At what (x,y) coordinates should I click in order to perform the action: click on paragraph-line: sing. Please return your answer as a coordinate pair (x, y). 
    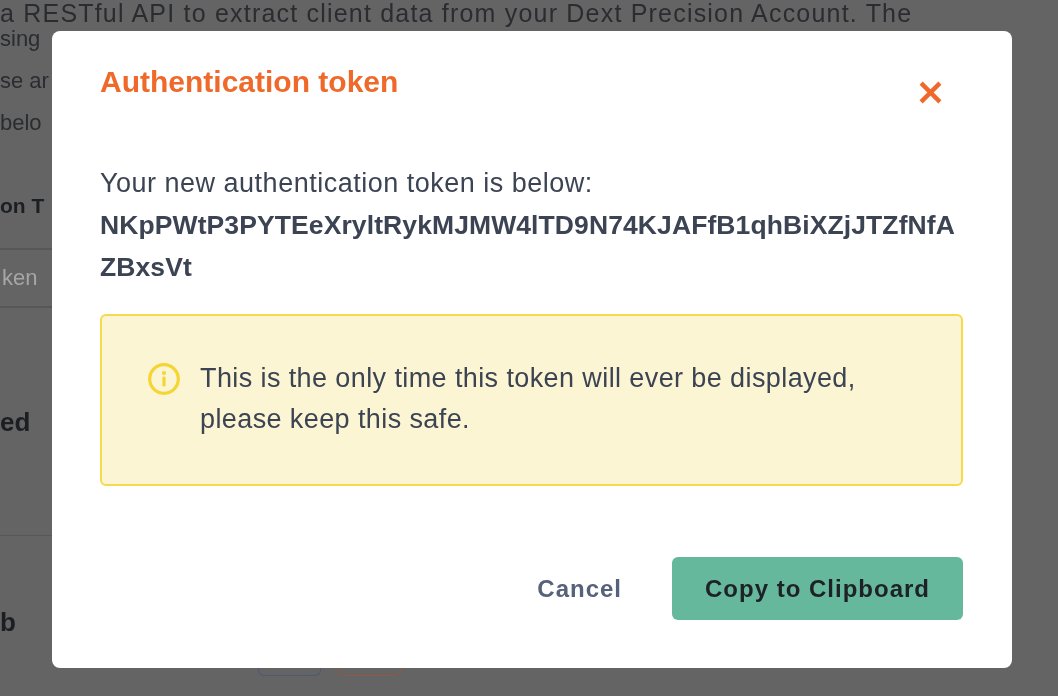
    Looking at the image, I should click on (20, 39).